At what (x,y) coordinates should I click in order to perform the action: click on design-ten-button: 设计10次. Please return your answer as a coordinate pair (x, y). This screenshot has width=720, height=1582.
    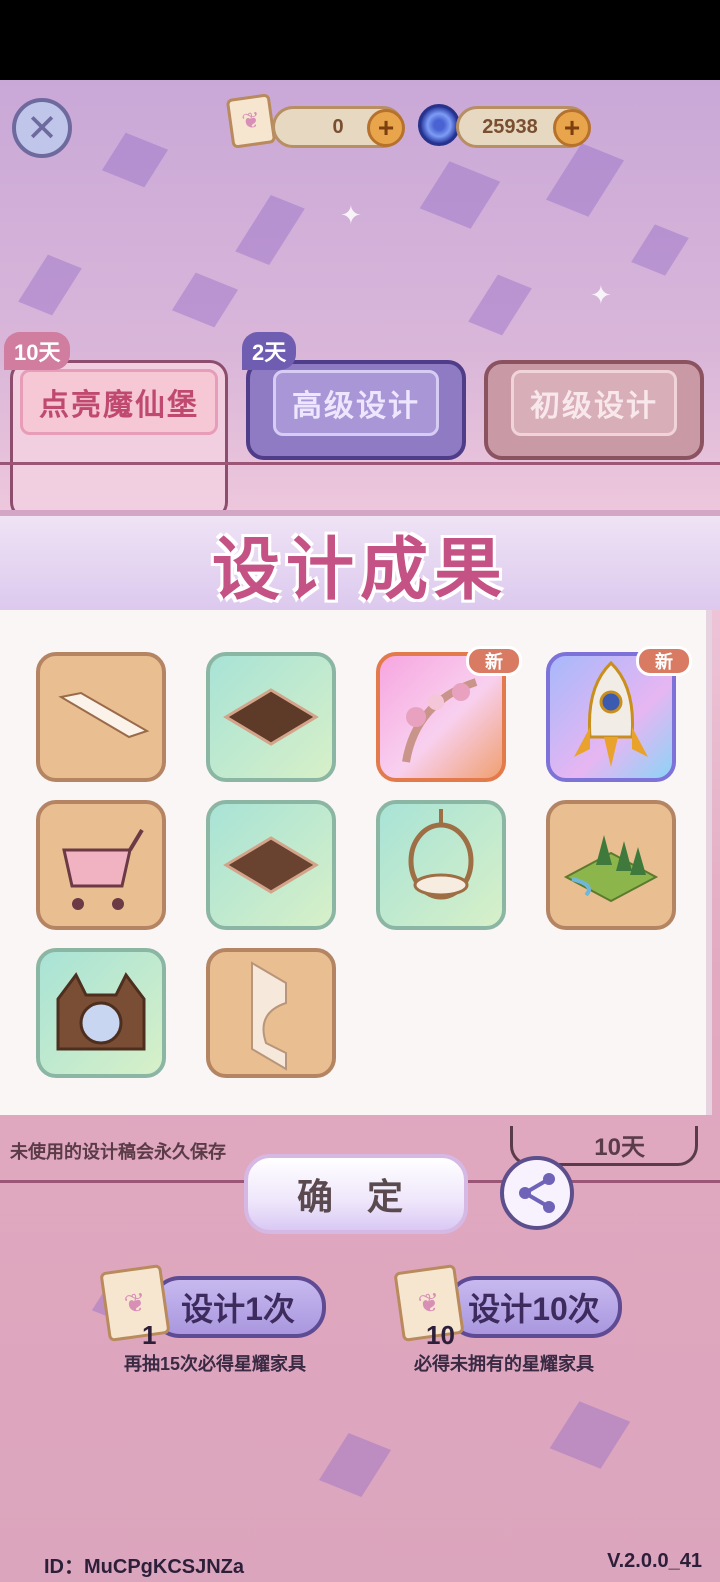
    Looking at the image, I should click on (534, 1307).